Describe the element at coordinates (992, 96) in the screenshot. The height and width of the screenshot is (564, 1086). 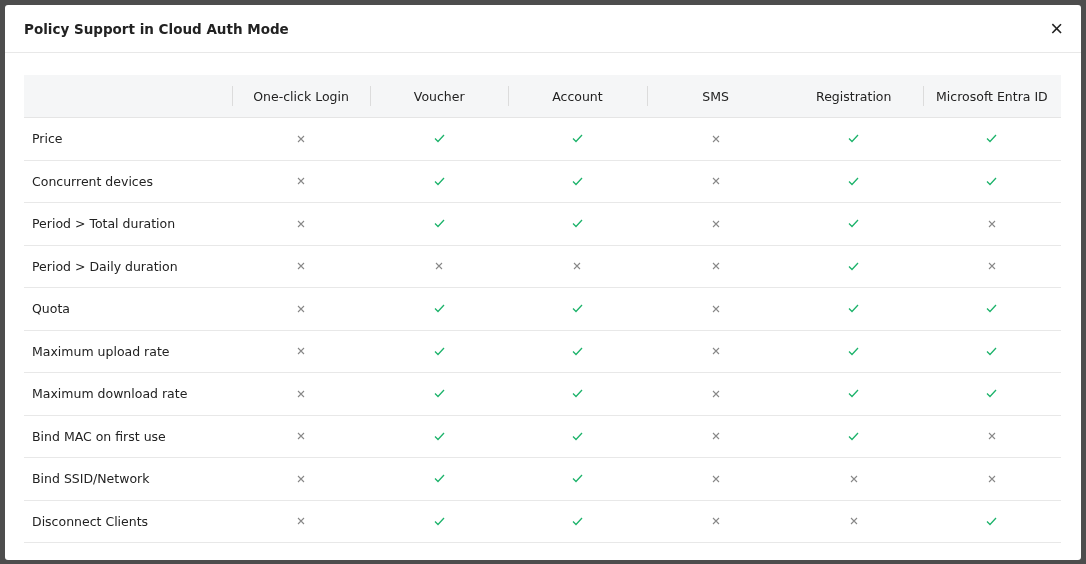
I see `column-header: Microsoft Entra ID` at that location.